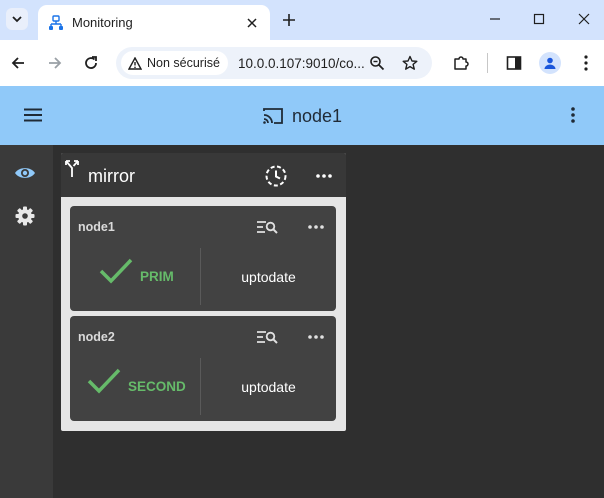  I want to click on profile-avatar, so click(550, 63).